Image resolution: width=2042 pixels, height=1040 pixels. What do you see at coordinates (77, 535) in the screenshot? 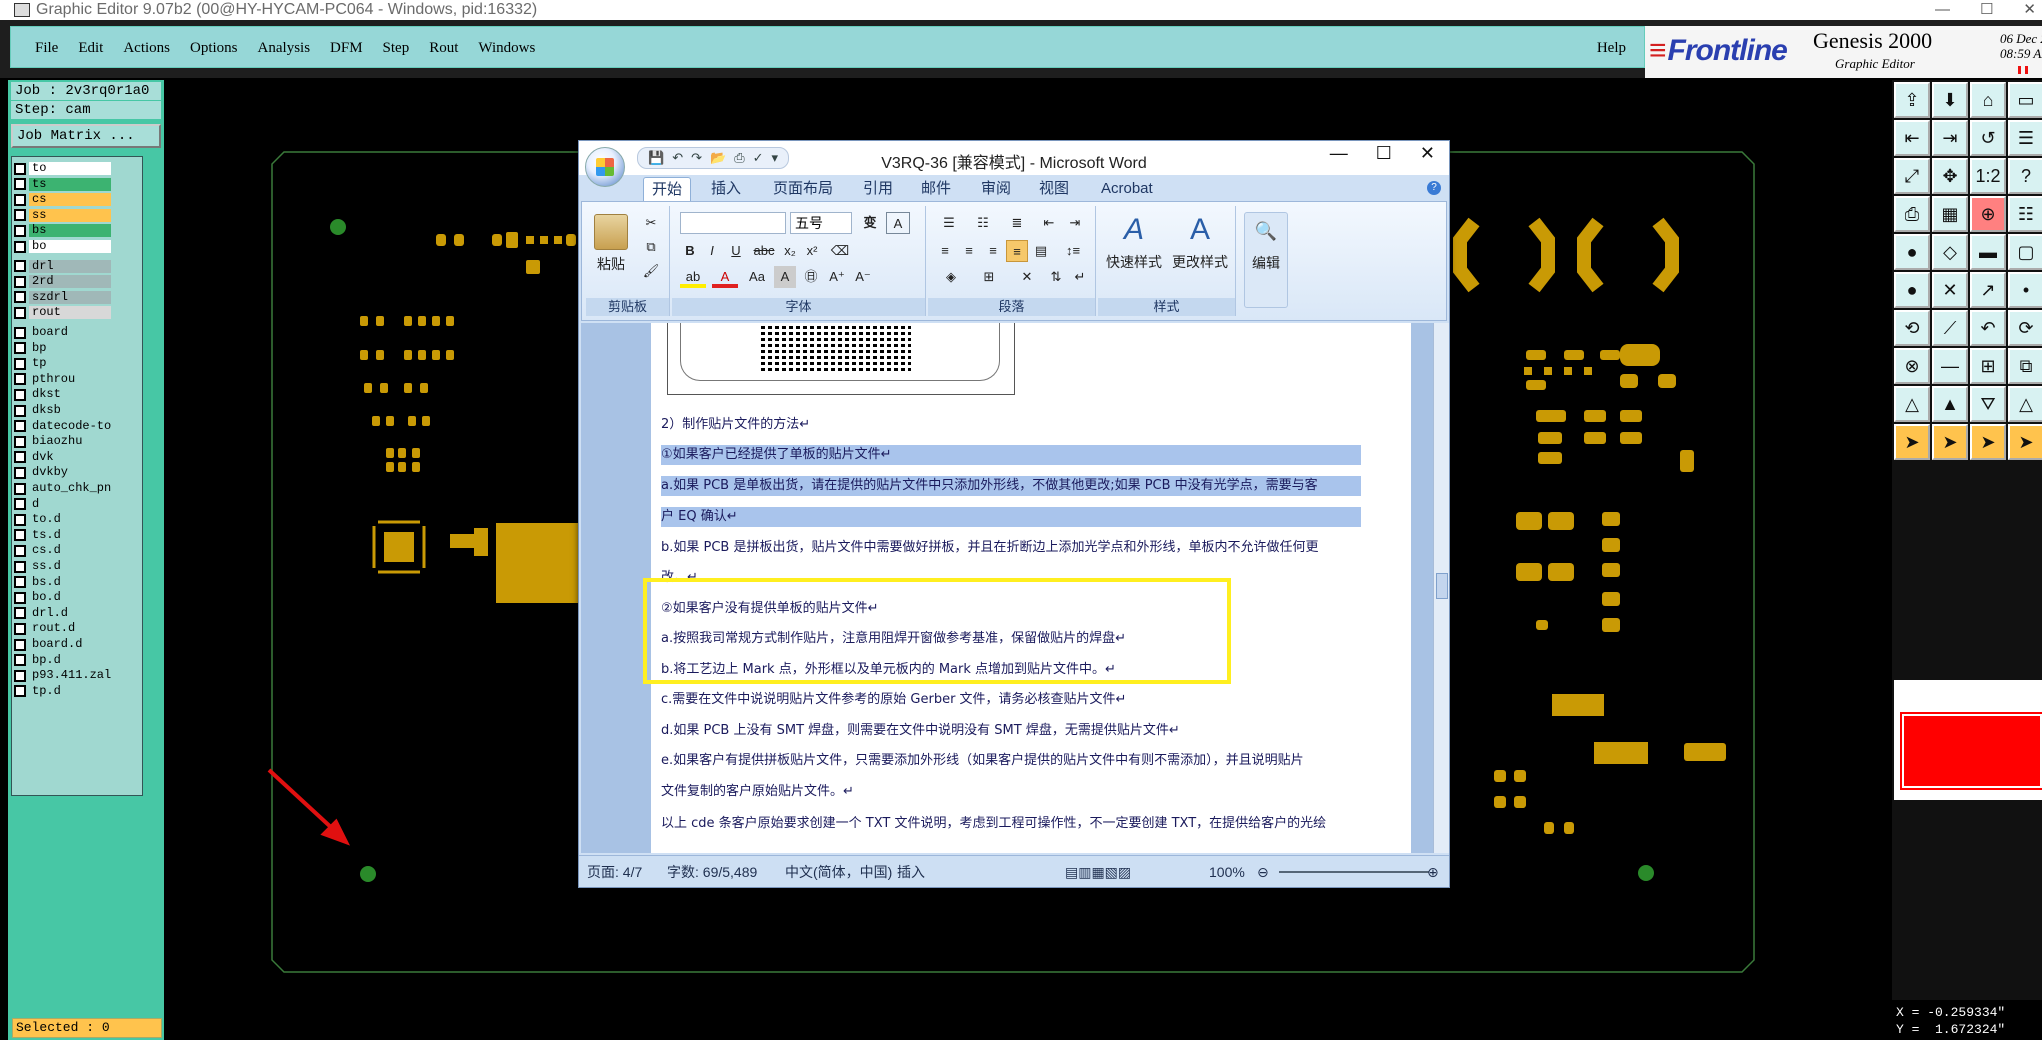
I see `layer-row: ts.d` at bounding box center [77, 535].